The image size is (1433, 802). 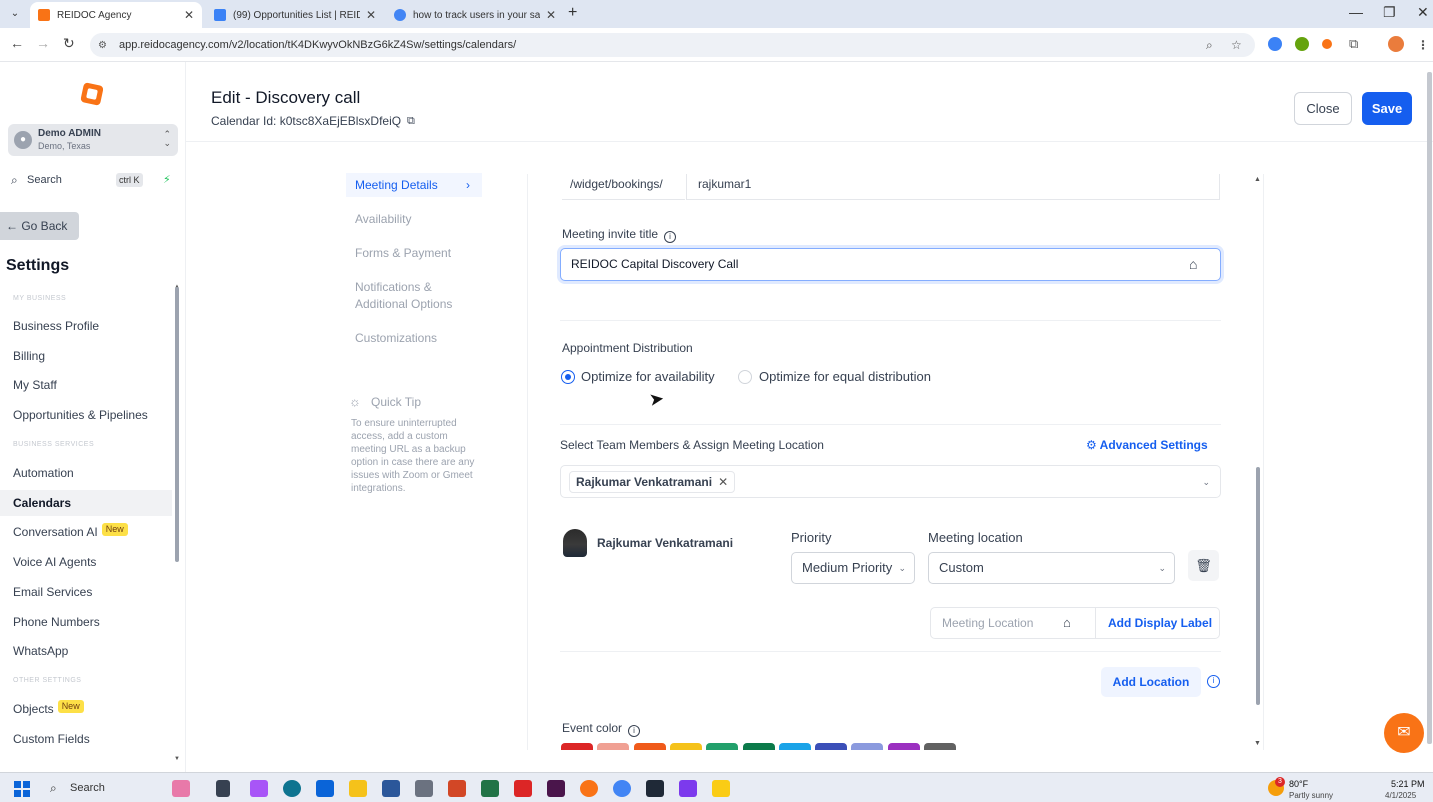 What do you see at coordinates (745, 377) in the screenshot?
I see `radio-equal-distribution` at bounding box center [745, 377].